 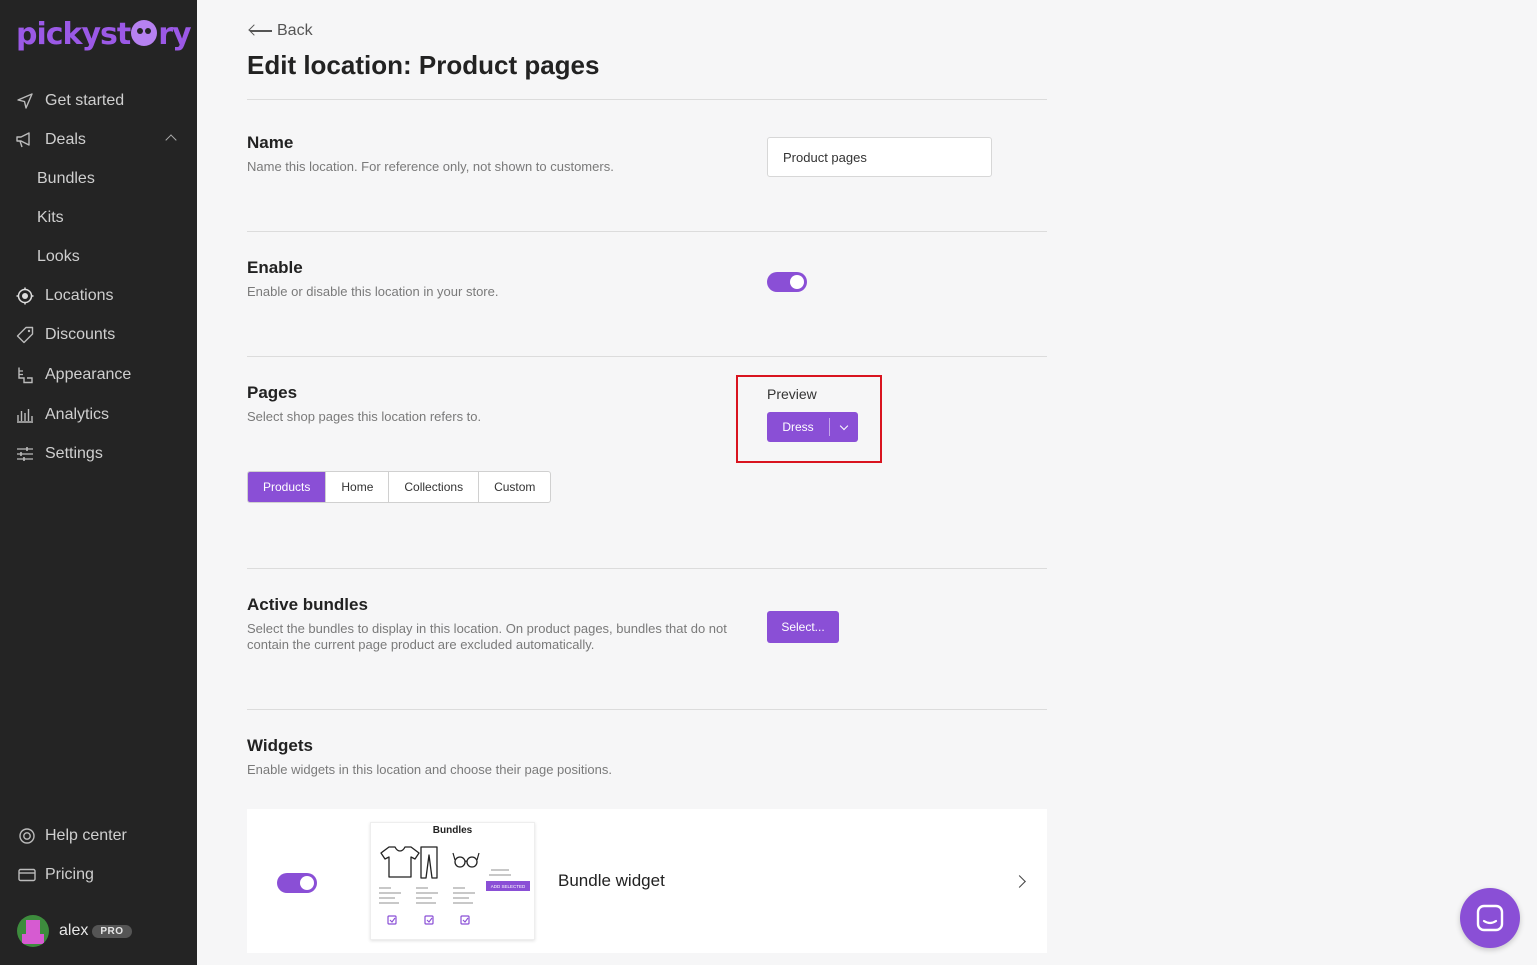 I want to click on sidebar-item-looks: Looks, so click(x=98, y=256).